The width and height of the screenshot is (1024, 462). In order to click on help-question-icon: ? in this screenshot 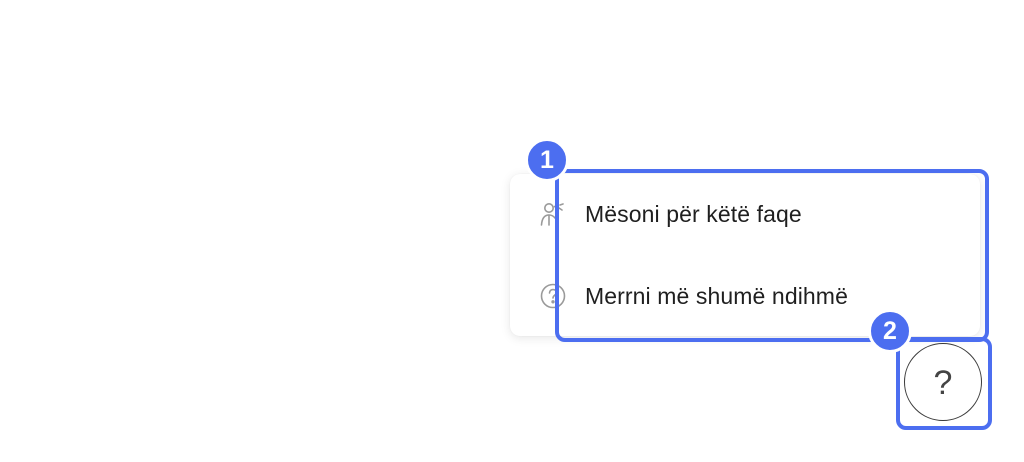, I will do `click(943, 383)`.